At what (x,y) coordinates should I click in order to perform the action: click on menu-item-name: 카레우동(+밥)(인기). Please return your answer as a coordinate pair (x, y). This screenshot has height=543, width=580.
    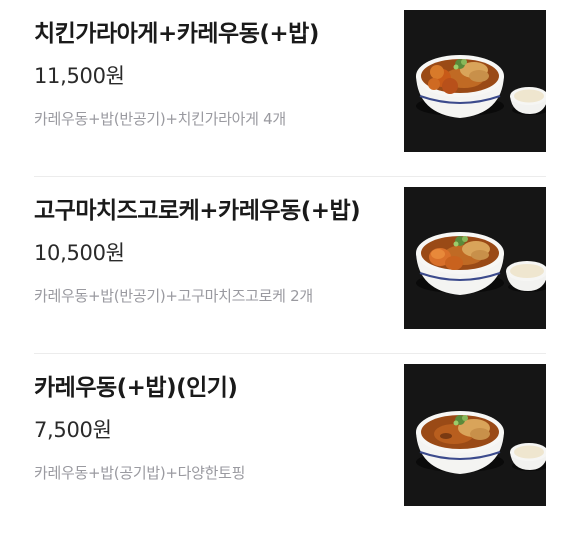
    Looking at the image, I should click on (136, 388).